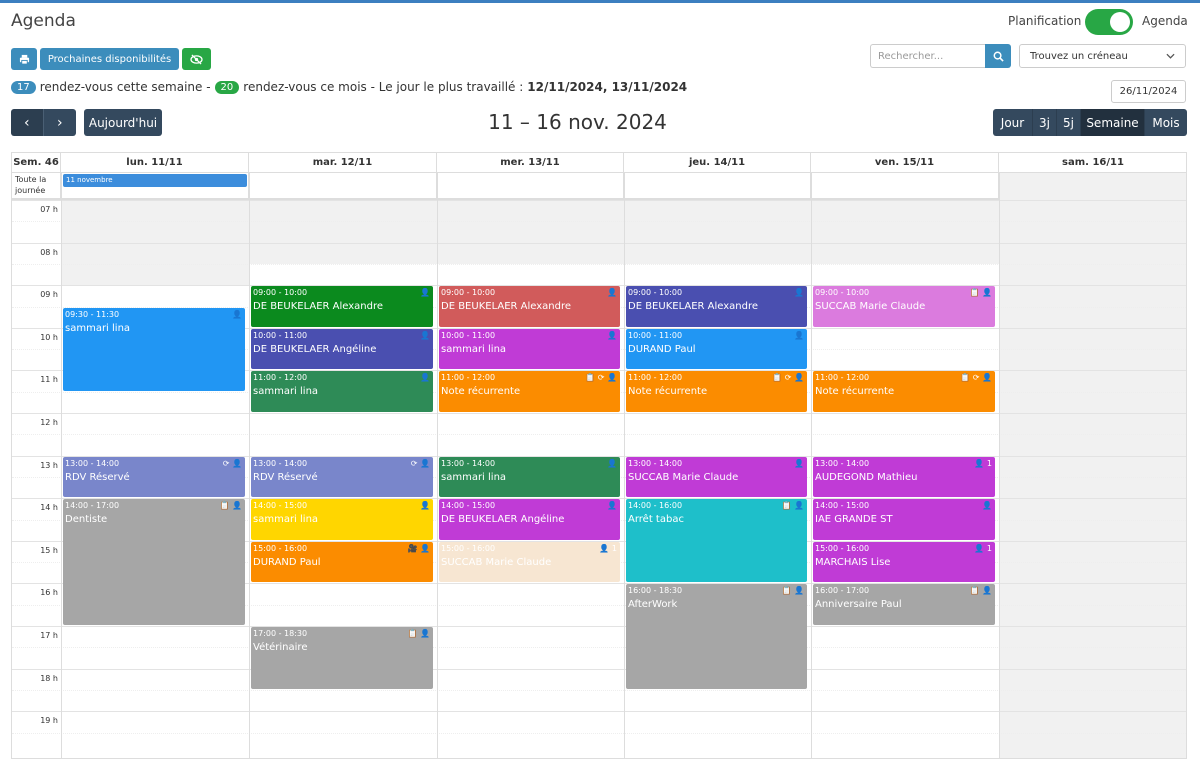  I want to click on day-header: mar. 12/11, so click(343, 163).